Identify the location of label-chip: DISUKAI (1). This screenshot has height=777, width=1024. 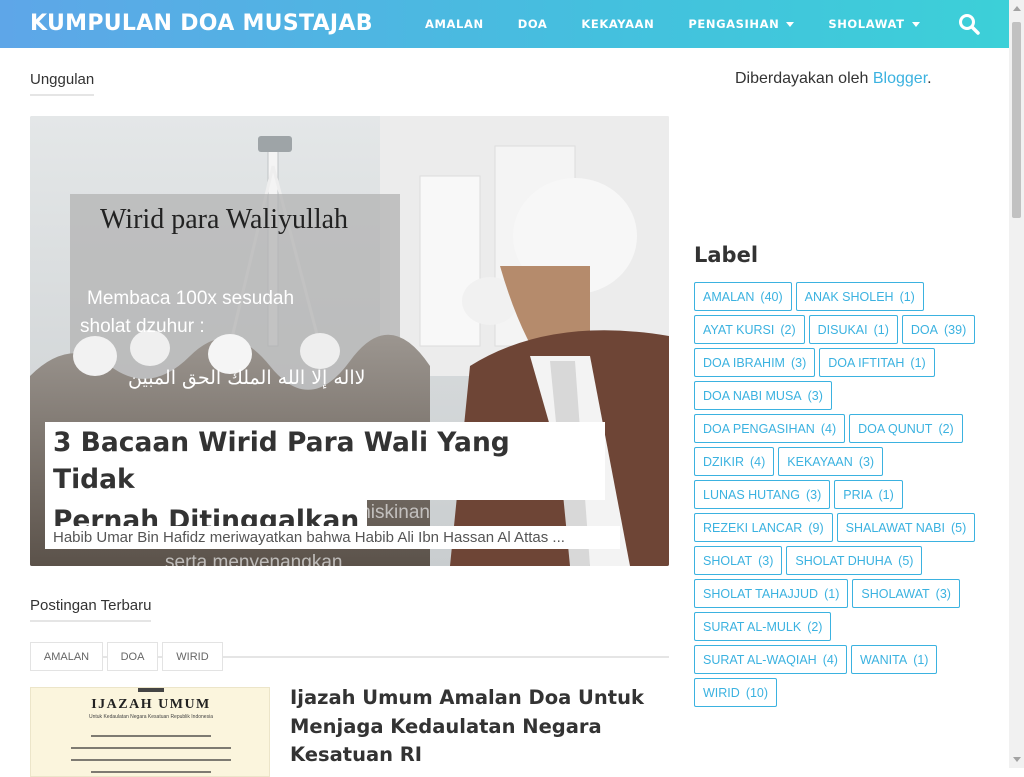
(853, 329).